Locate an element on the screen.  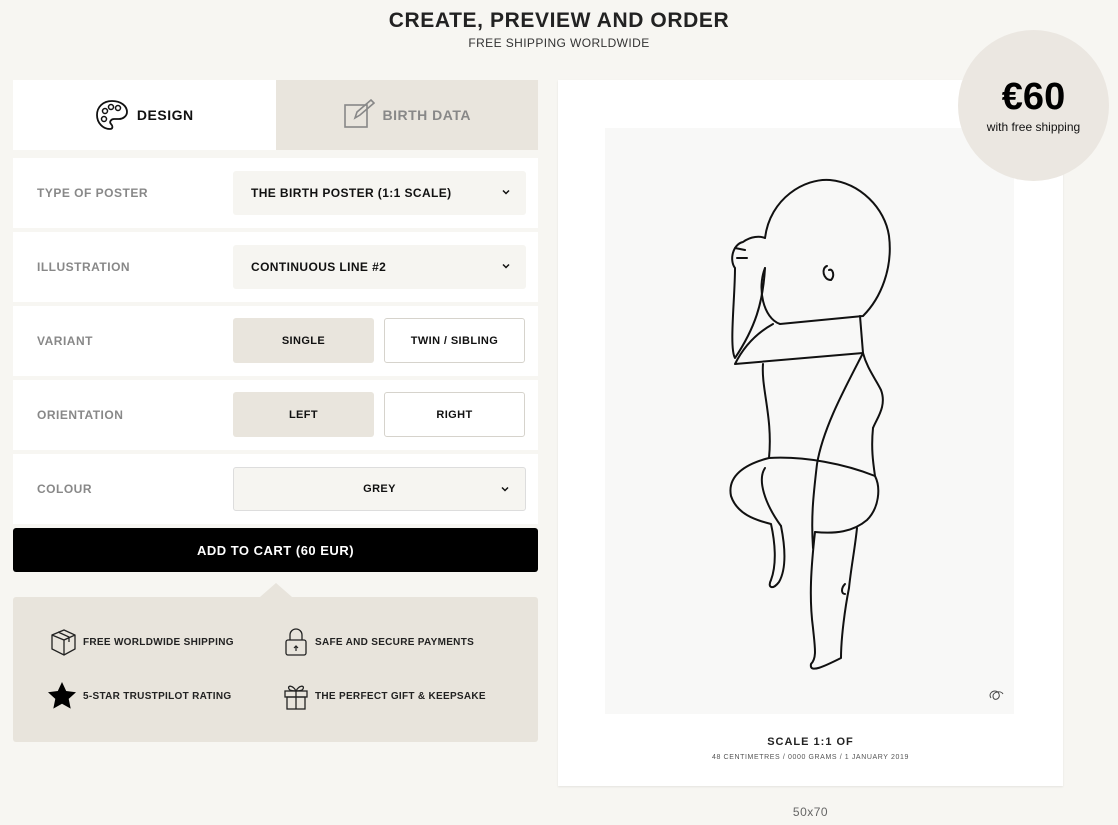
colour-label: COLOUR is located at coordinates (64, 489).